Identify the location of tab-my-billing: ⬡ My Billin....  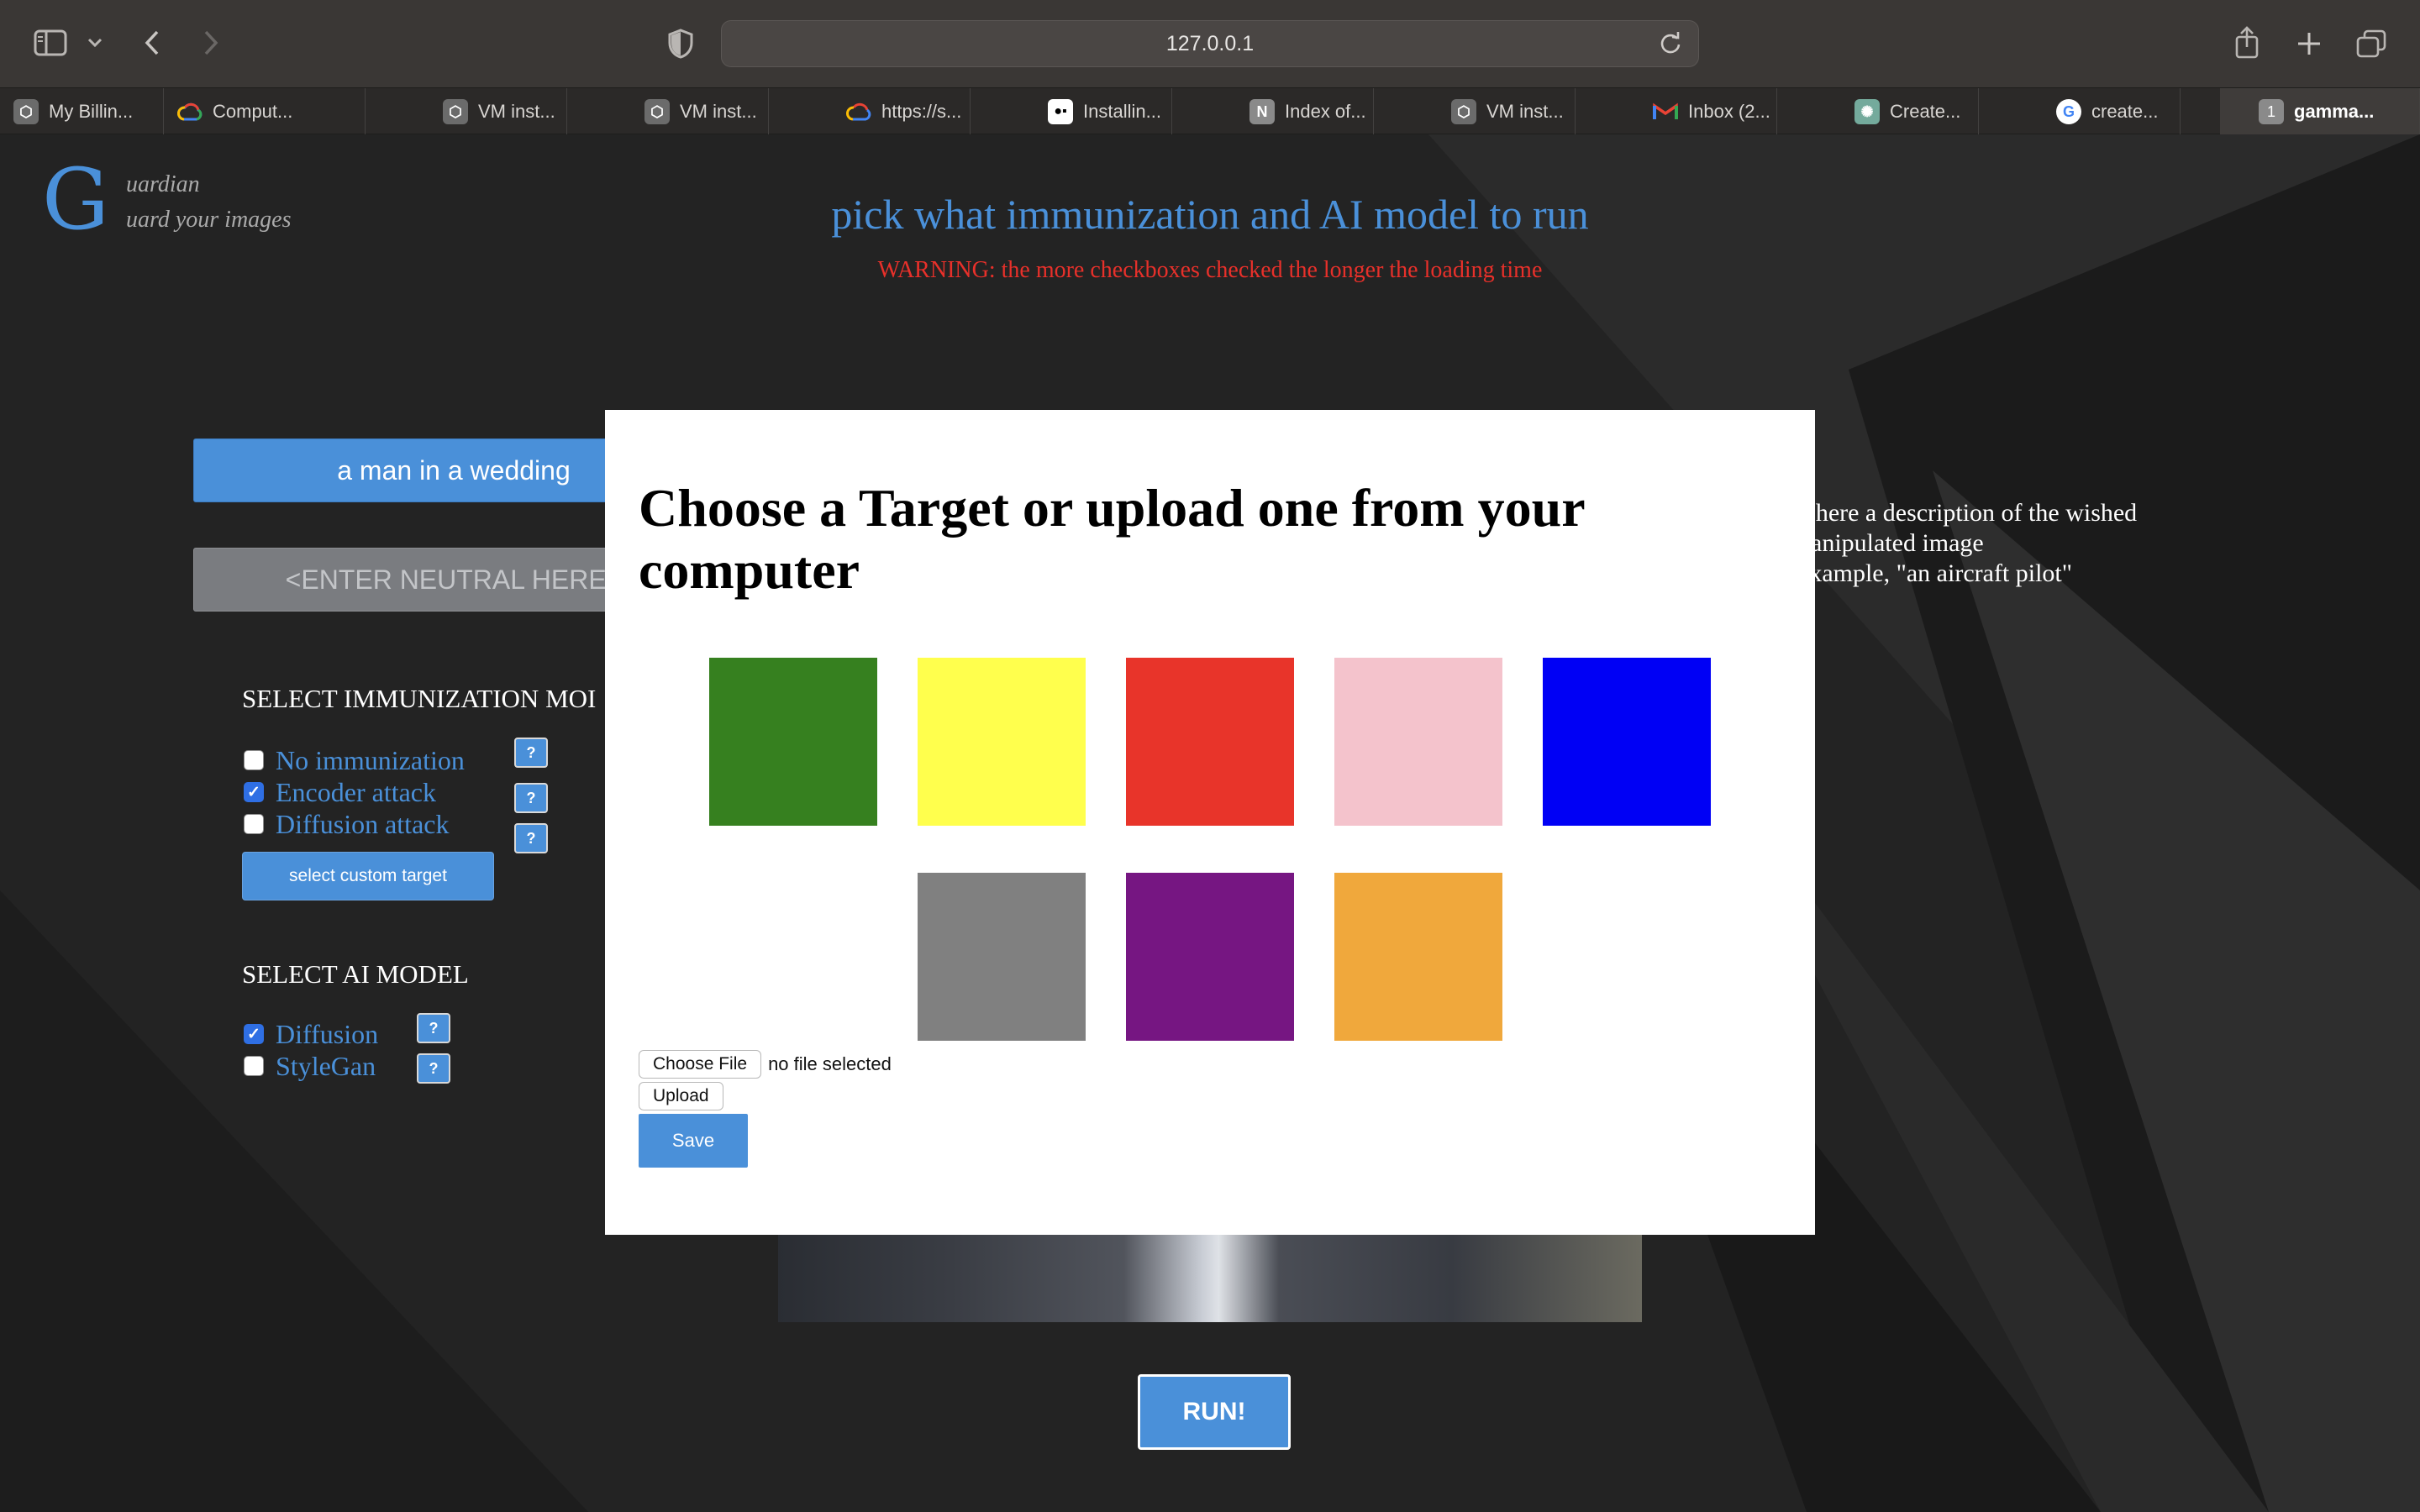
(82, 111).